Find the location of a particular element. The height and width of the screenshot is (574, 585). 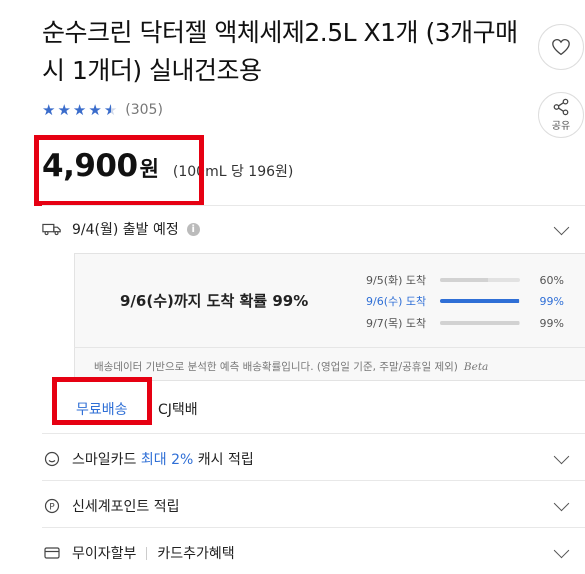

smile-icon is located at coordinates (52, 459).